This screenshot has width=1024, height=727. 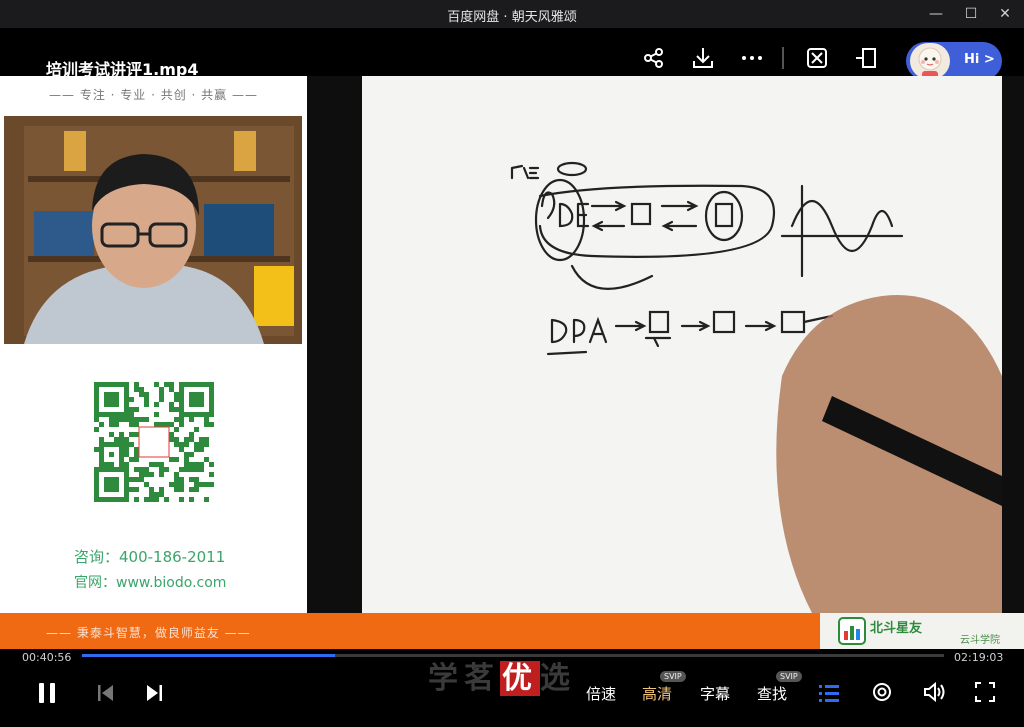 I want to click on watermark: 学茗优选, so click(x=502, y=675).